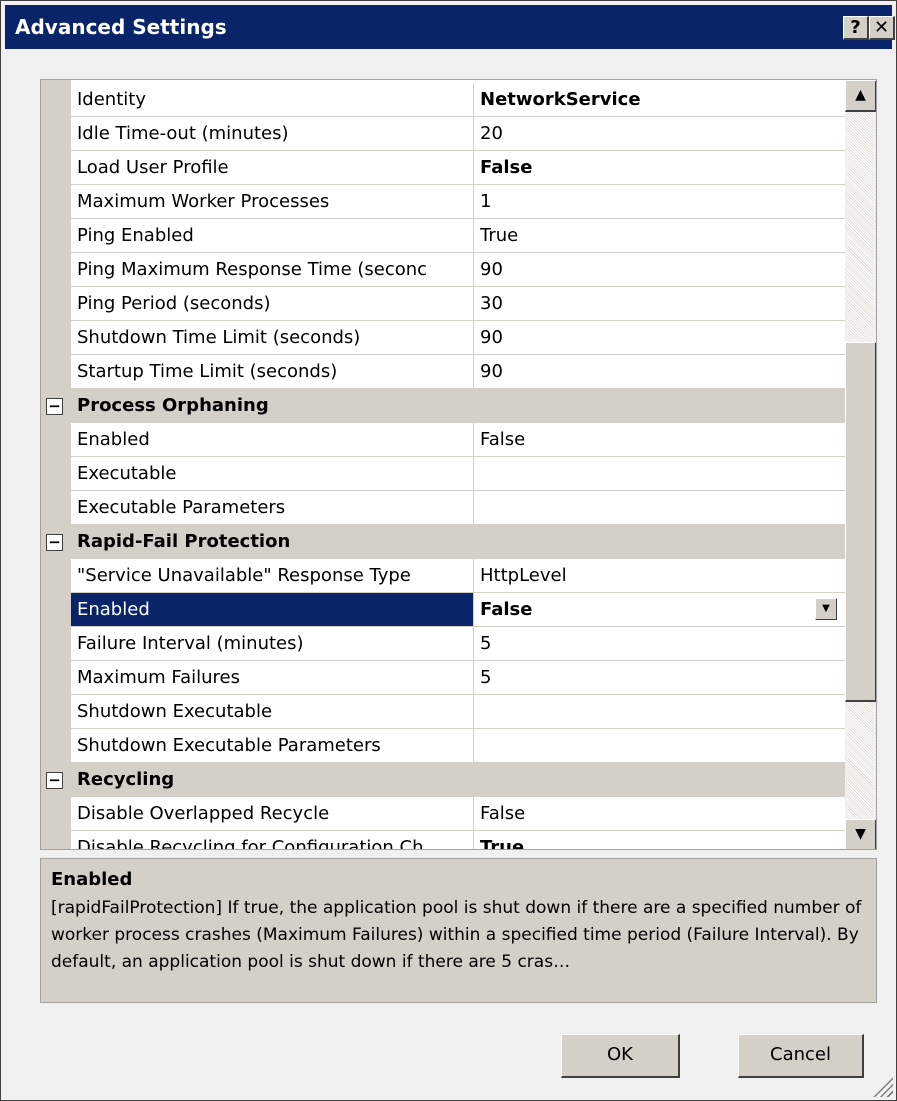 The image size is (897, 1101). I want to click on property-value-text: 30, so click(491, 303).